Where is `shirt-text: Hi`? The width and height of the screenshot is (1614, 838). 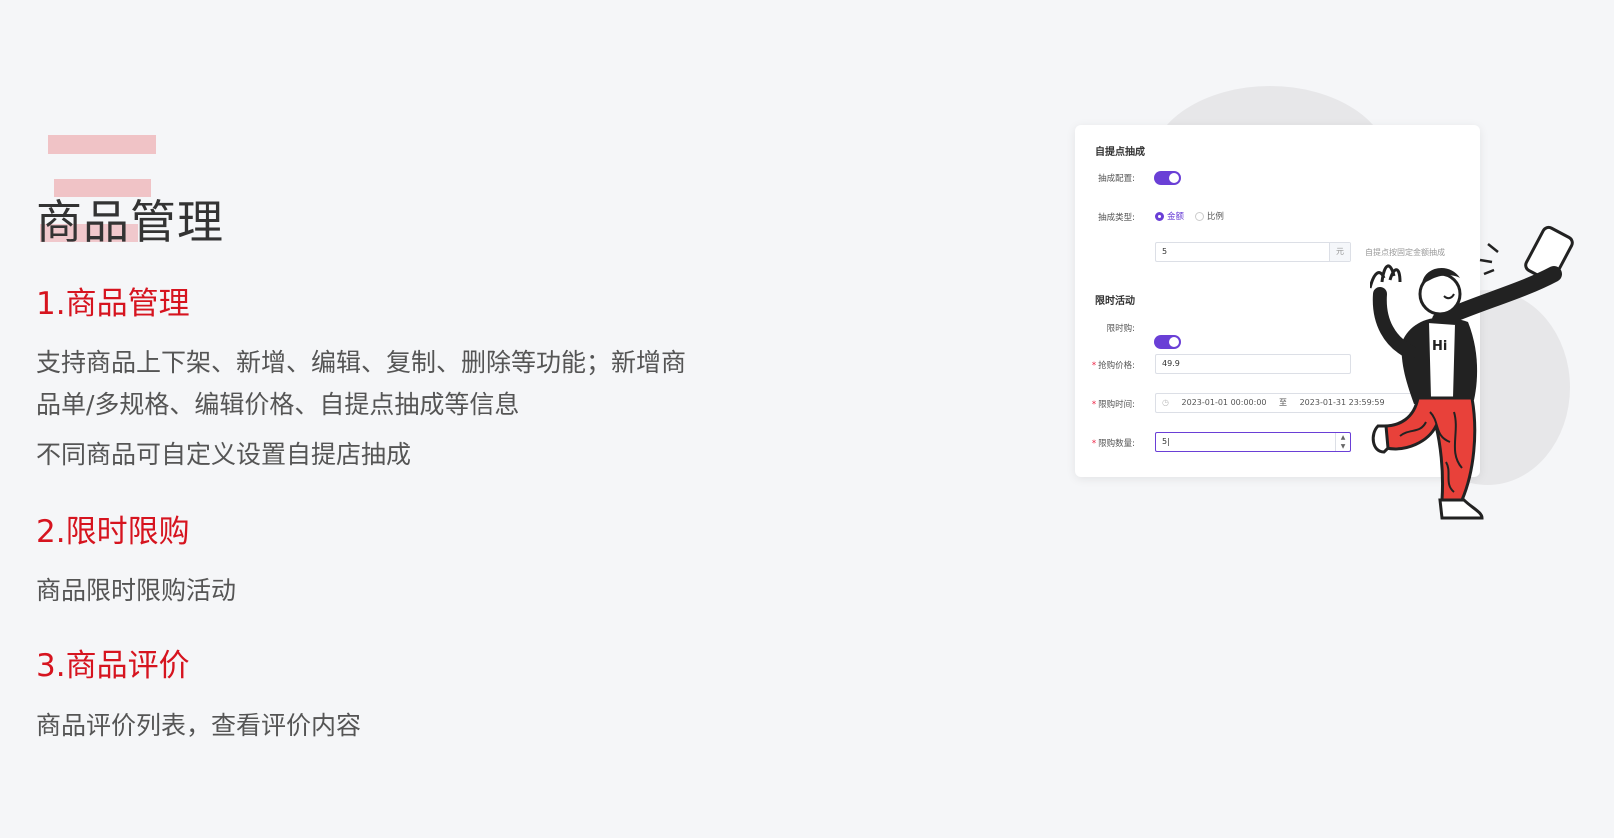 shirt-text: Hi is located at coordinates (1439, 346).